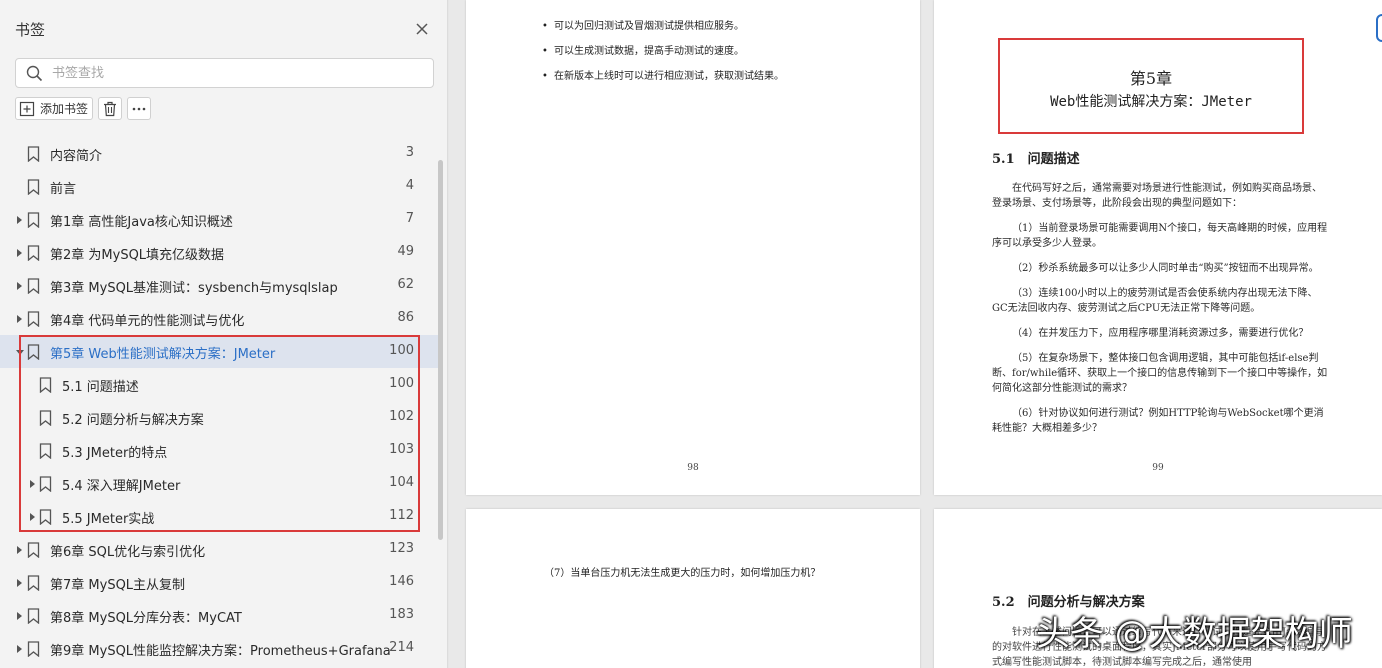 Image resolution: width=1382 pixels, height=668 pixels. I want to click on bookmark-page: 100, so click(401, 383).